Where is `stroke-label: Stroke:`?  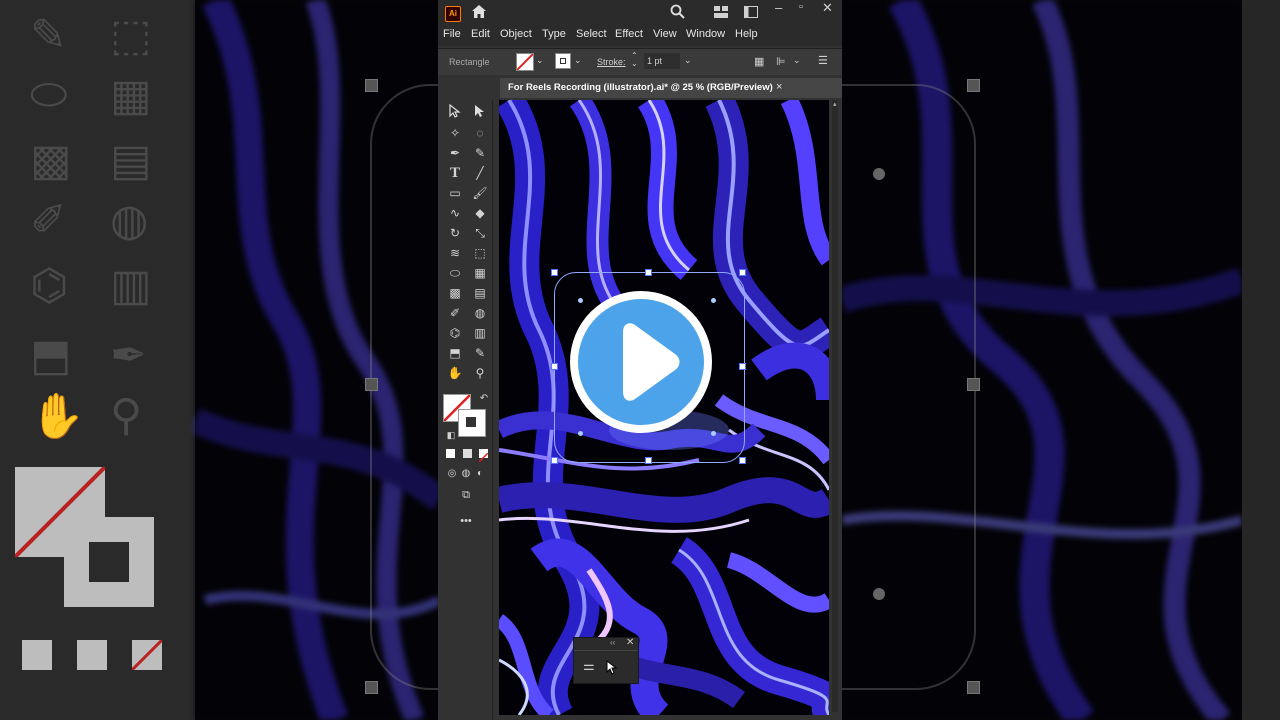 stroke-label: Stroke: is located at coordinates (611, 62).